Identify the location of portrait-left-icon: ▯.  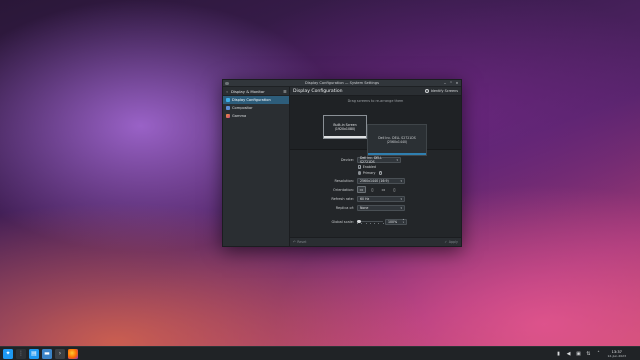
(372, 189).